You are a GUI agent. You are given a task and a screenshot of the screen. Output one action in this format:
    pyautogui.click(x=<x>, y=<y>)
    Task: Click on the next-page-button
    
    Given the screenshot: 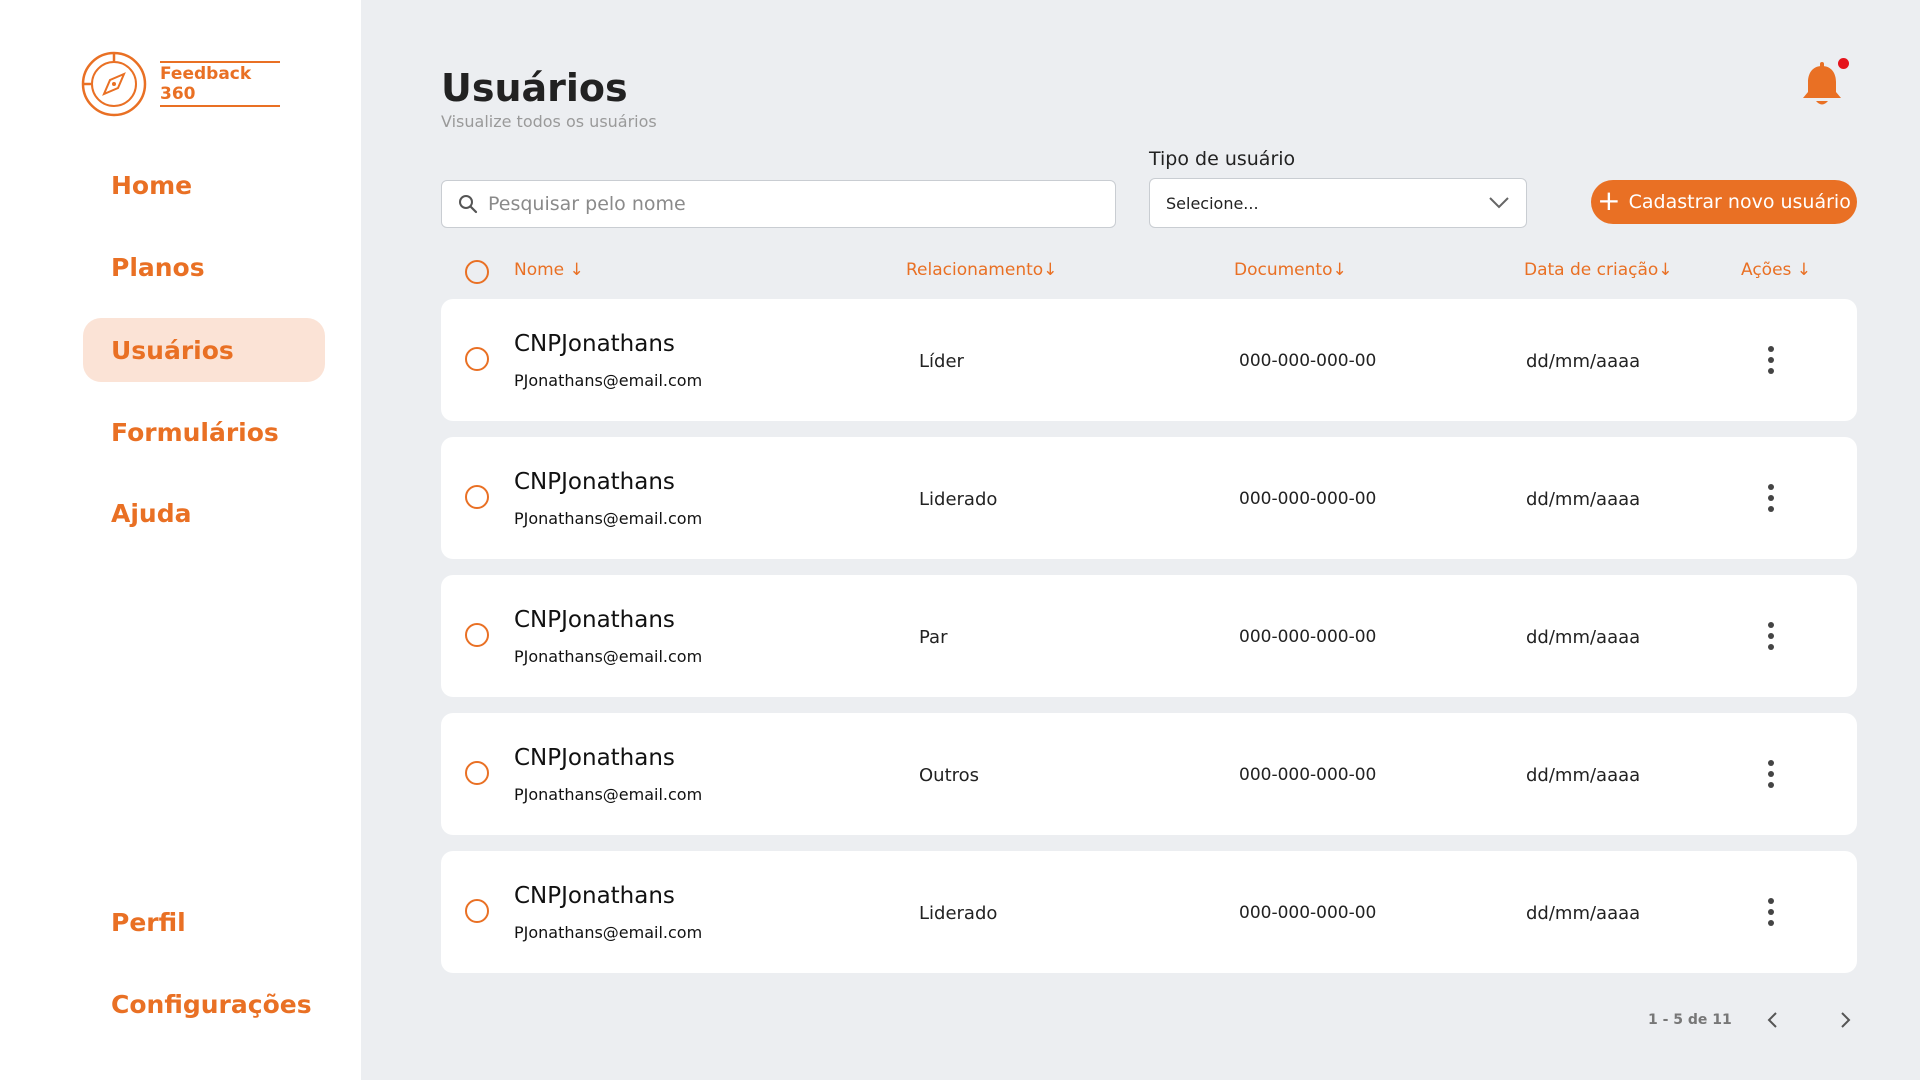 What is the action you would take?
    pyautogui.click(x=1845, y=1020)
    